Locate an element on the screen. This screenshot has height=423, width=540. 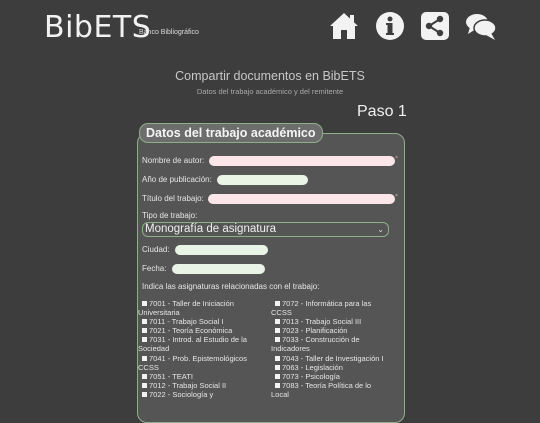
date-label: Fecha: is located at coordinates (154, 268).